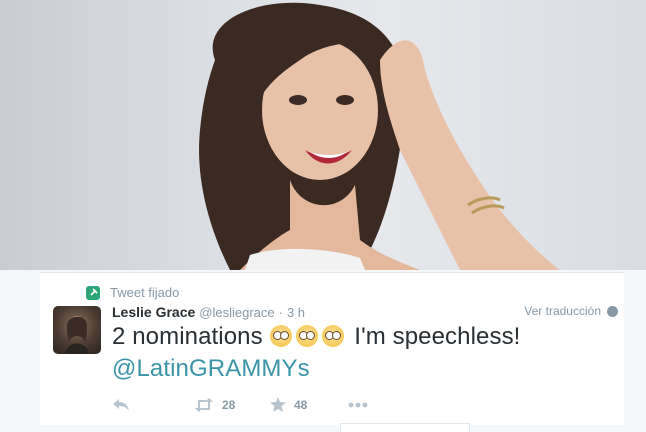  I want to click on tweet-actions: 28 48, so click(240, 404).